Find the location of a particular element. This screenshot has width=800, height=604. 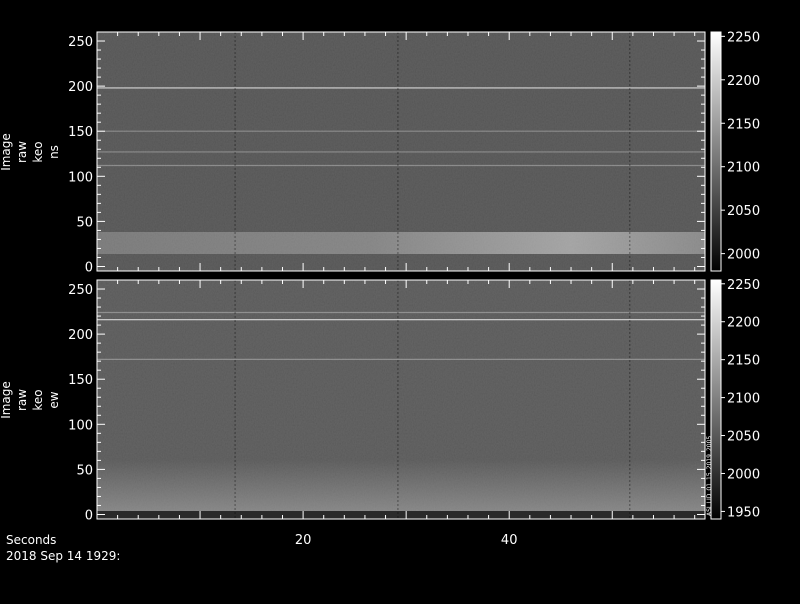

ylabel-line-4: ew is located at coordinates (54, 399).